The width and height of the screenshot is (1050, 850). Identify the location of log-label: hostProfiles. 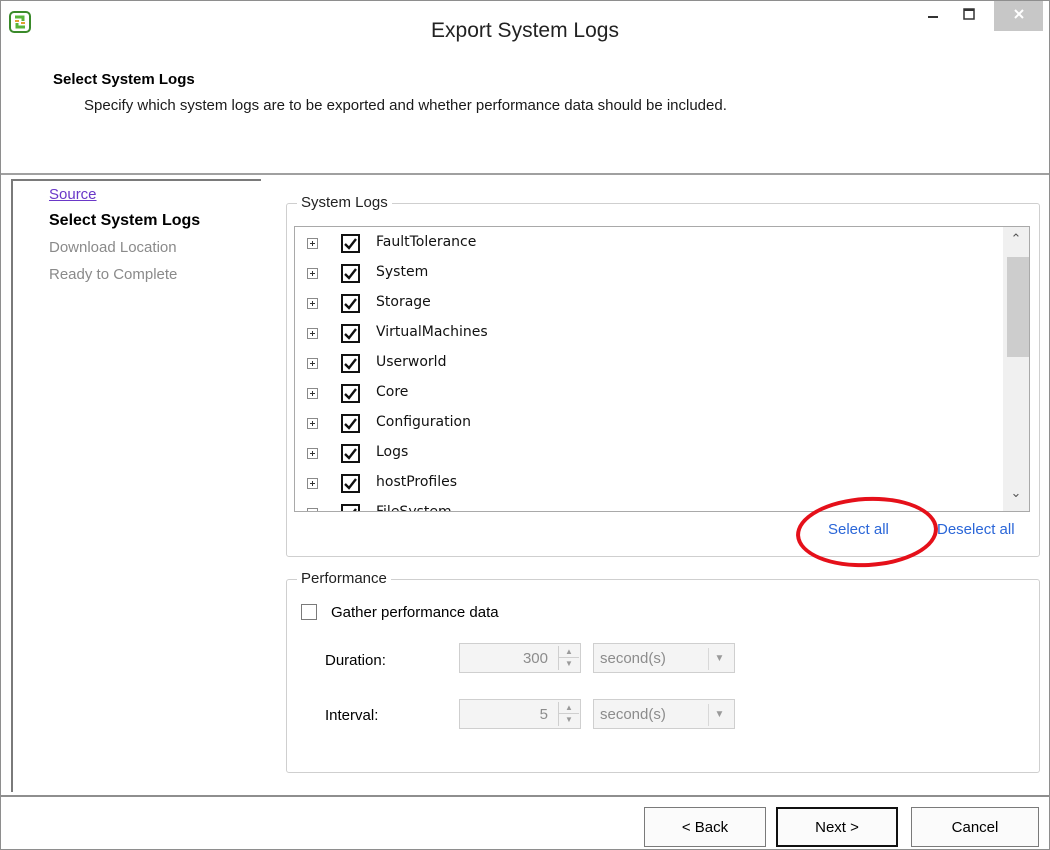
(417, 482).